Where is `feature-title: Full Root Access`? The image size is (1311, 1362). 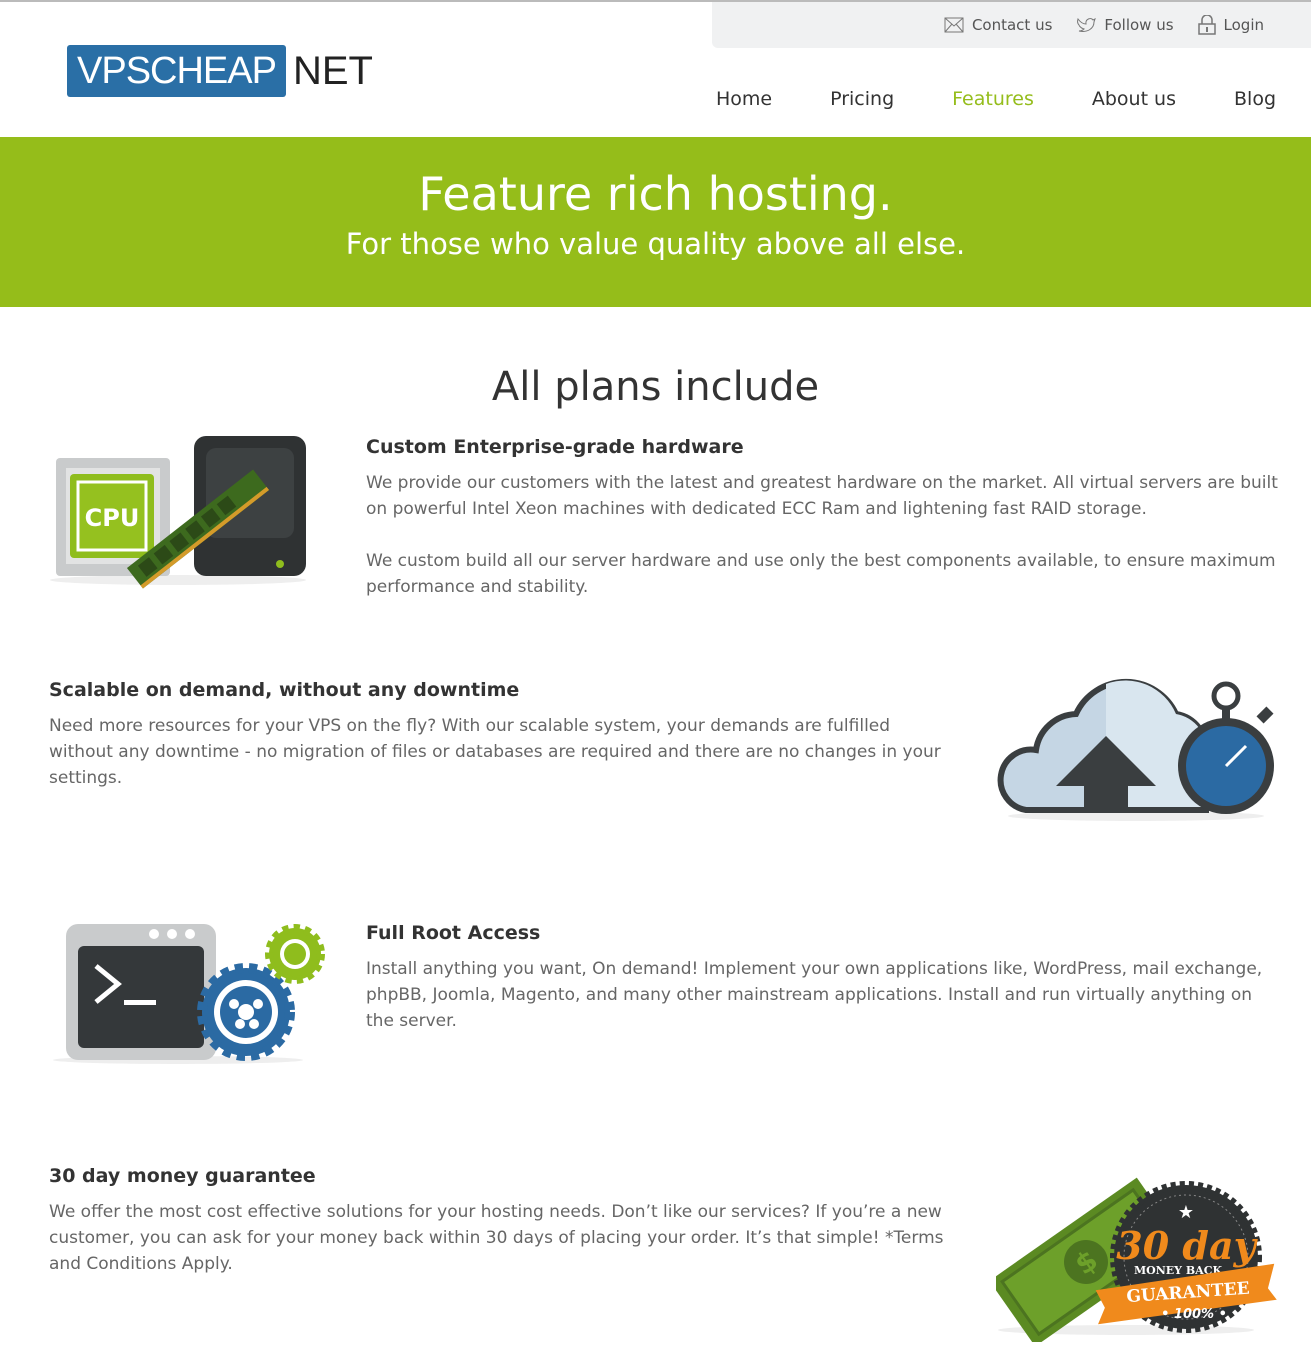
feature-title: Full Root Access is located at coordinates (453, 933).